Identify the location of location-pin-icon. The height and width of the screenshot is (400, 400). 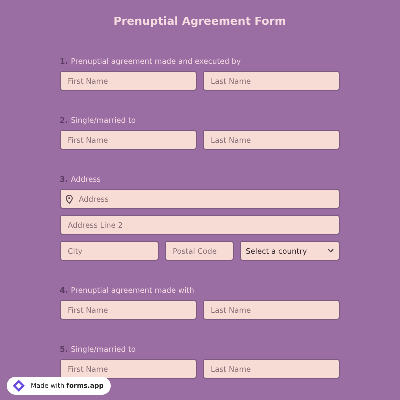
(69, 199).